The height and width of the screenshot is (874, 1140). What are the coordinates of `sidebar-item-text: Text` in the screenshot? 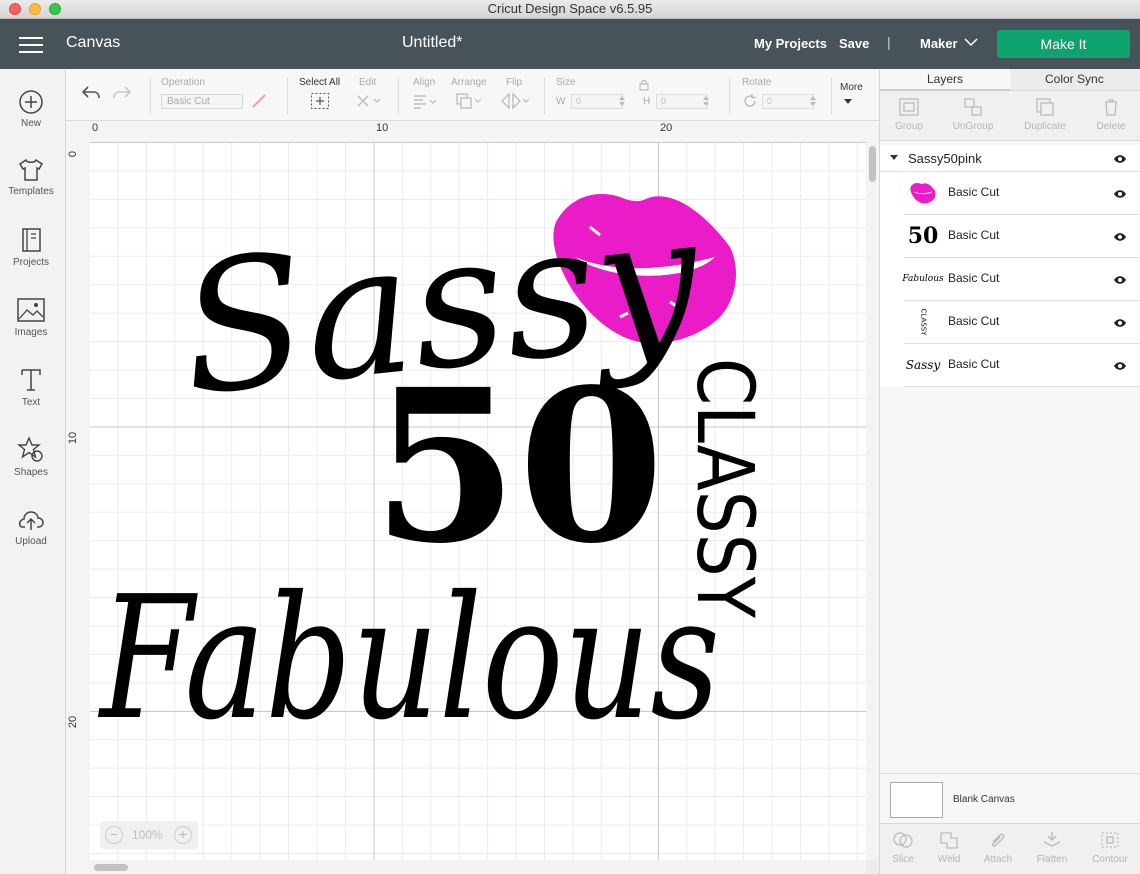 It's located at (31, 387).